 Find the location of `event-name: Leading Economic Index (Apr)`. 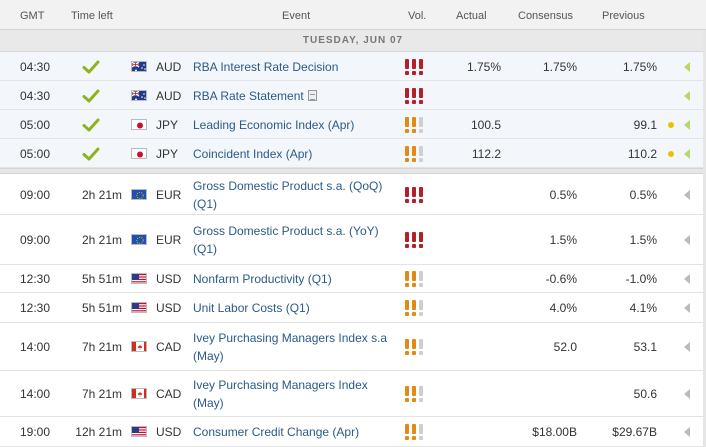

event-name: Leading Economic Index (Apr) is located at coordinates (273, 125).